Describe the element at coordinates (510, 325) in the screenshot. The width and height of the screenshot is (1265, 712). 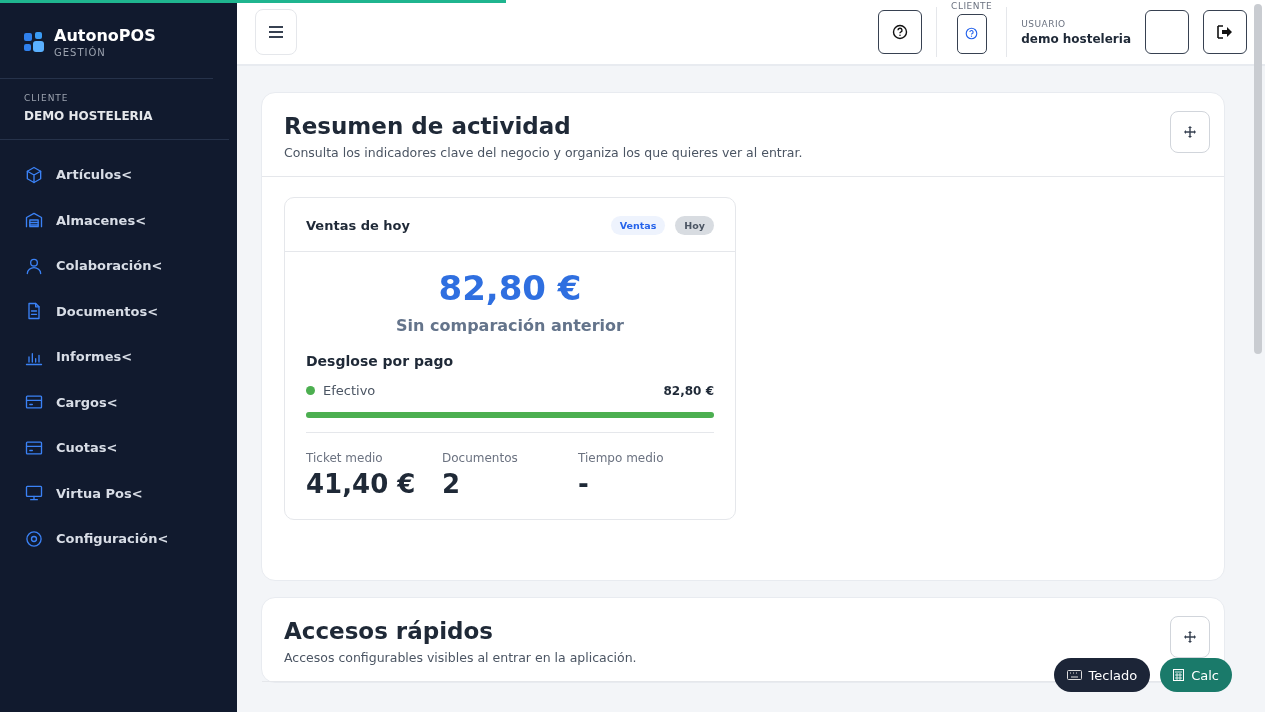
I see `comparison-text: Sin comparación anterior` at that location.